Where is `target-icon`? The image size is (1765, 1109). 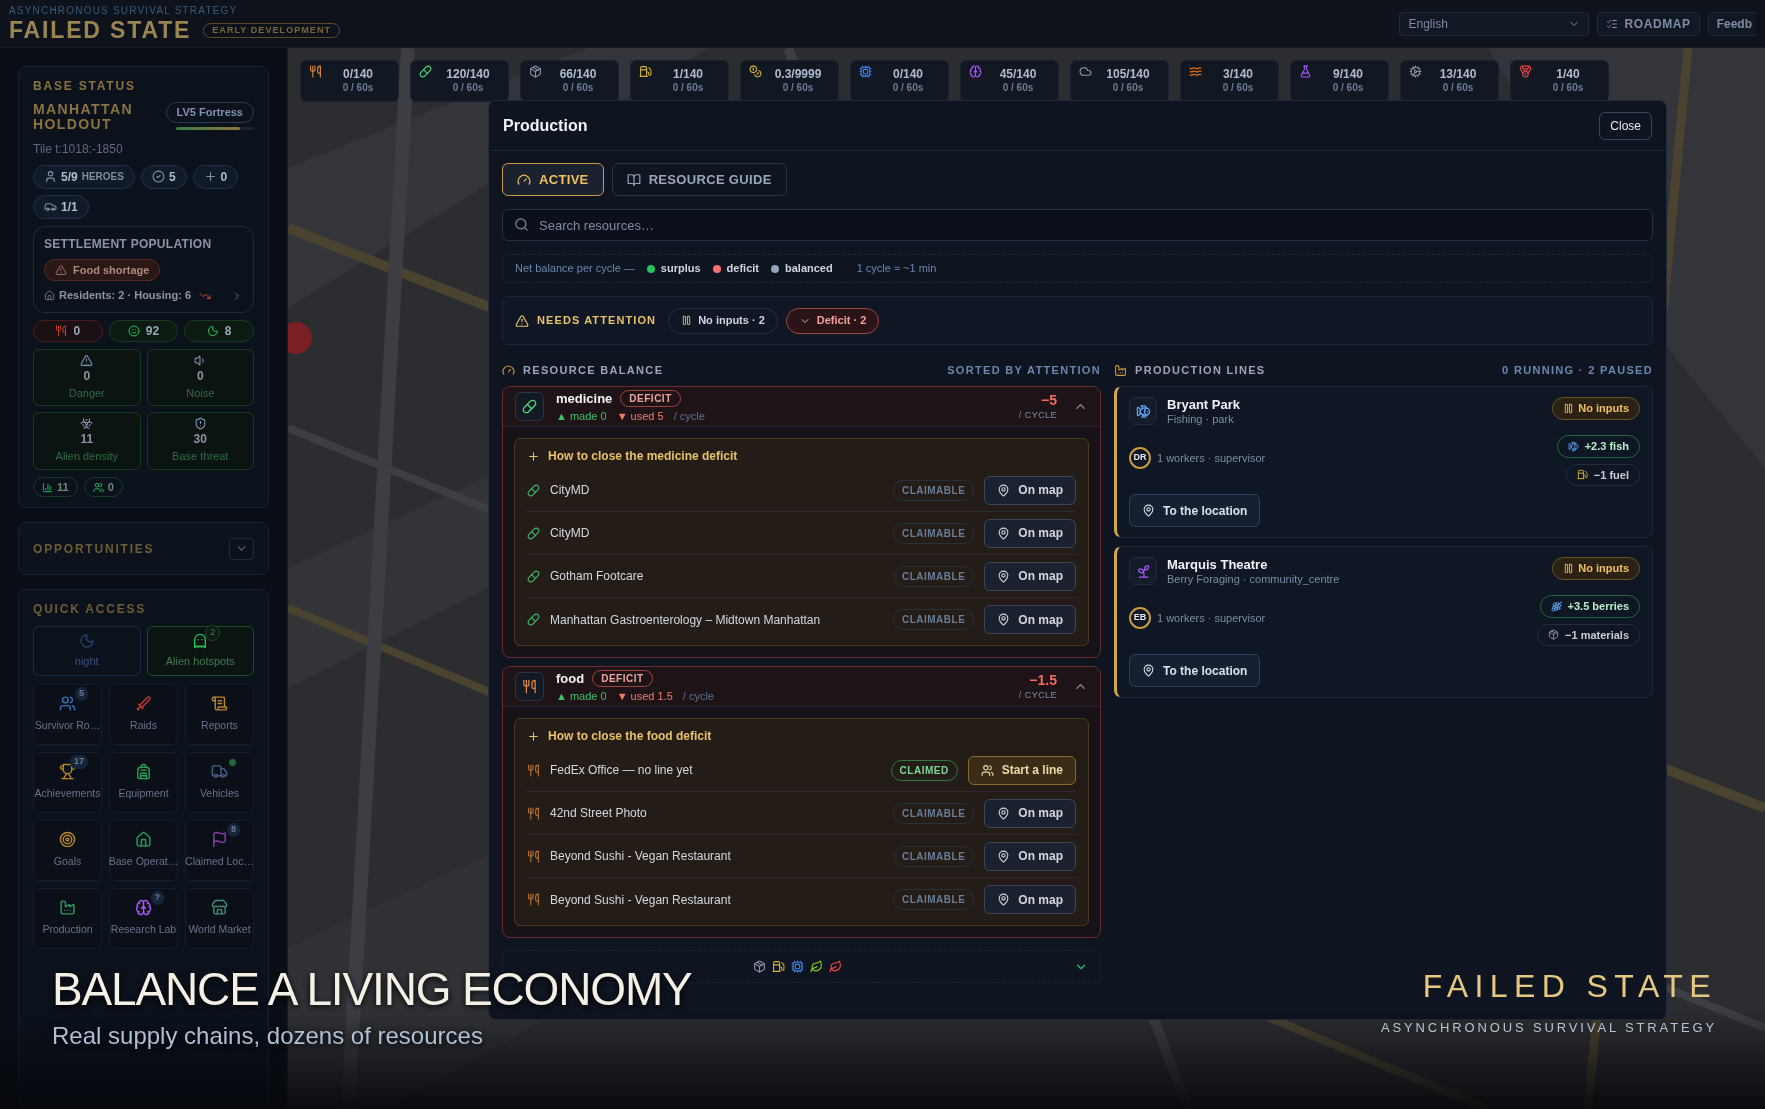
target-icon is located at coordinates (67, 840).